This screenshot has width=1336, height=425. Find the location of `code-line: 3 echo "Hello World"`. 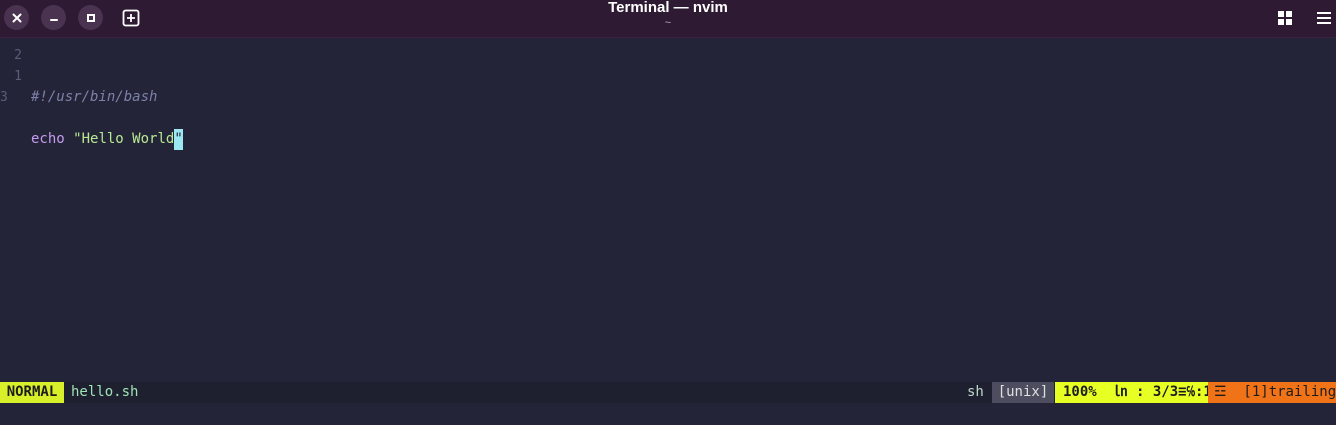

code-line: 3 echo "Hello World" is located at coordinates (91, 118).